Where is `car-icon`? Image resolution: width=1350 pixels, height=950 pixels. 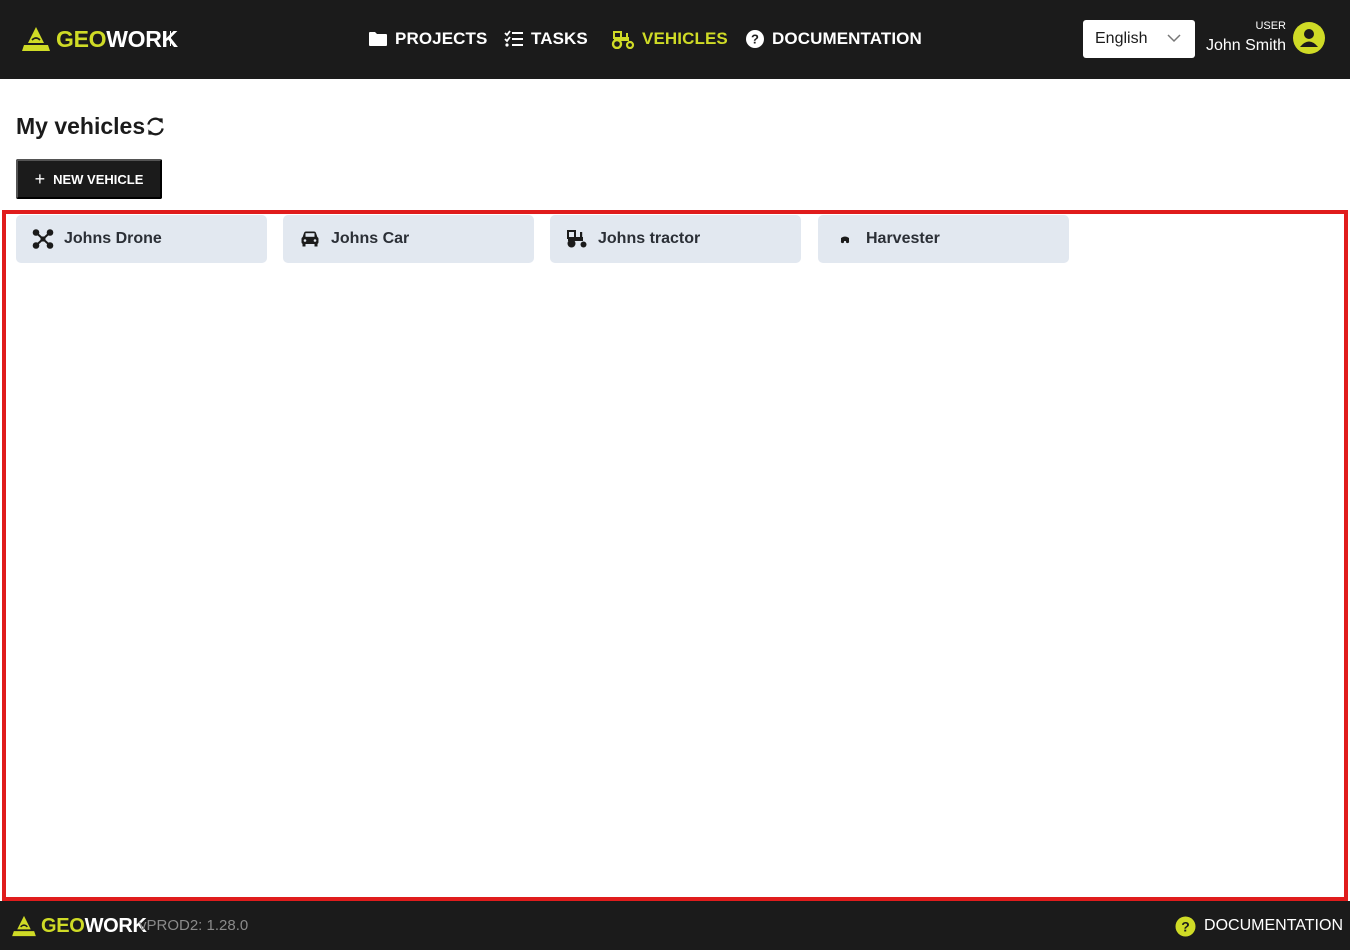 car-icon is located at coordinates (310, 239).